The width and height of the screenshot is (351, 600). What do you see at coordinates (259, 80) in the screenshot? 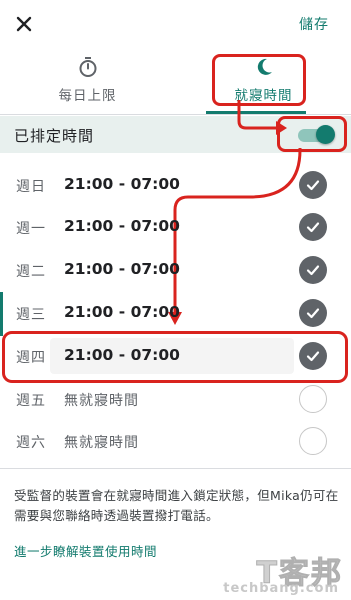
I see `annotation-box-tab` at bounding box center [259, 80].